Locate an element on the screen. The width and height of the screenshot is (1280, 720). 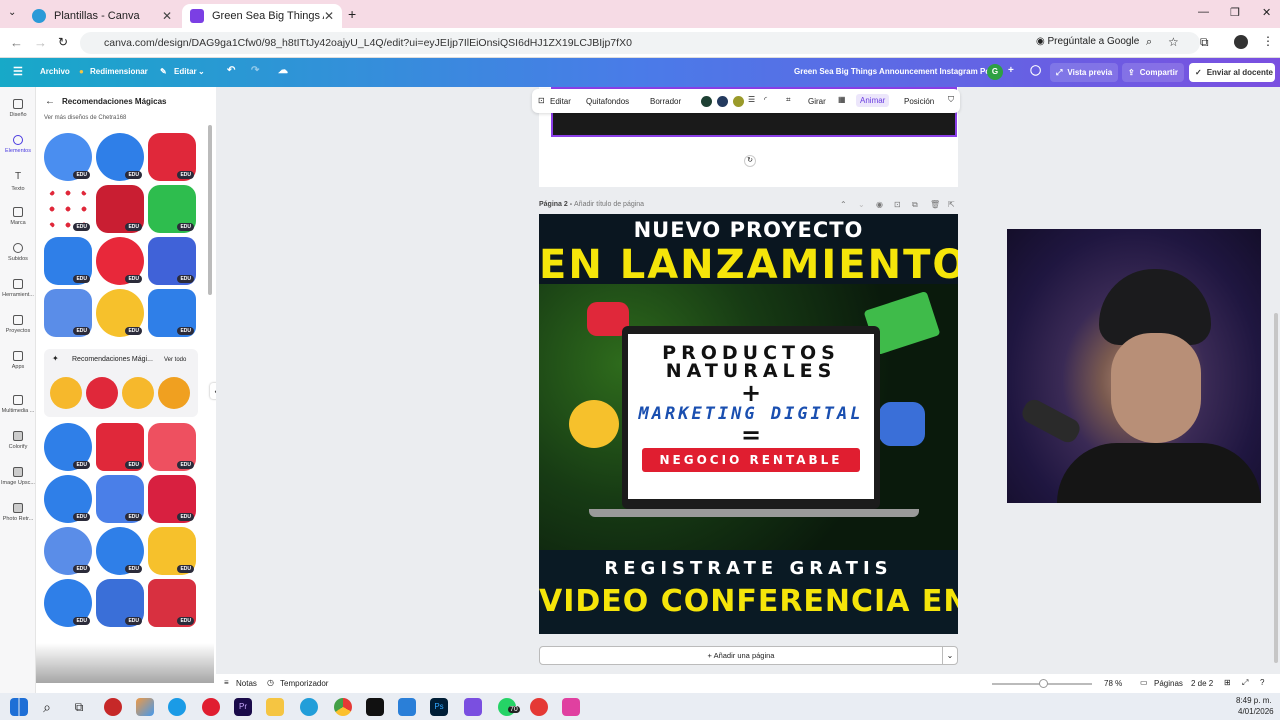
close-tab-icon: ✕ is located at coordinates (329, 16).